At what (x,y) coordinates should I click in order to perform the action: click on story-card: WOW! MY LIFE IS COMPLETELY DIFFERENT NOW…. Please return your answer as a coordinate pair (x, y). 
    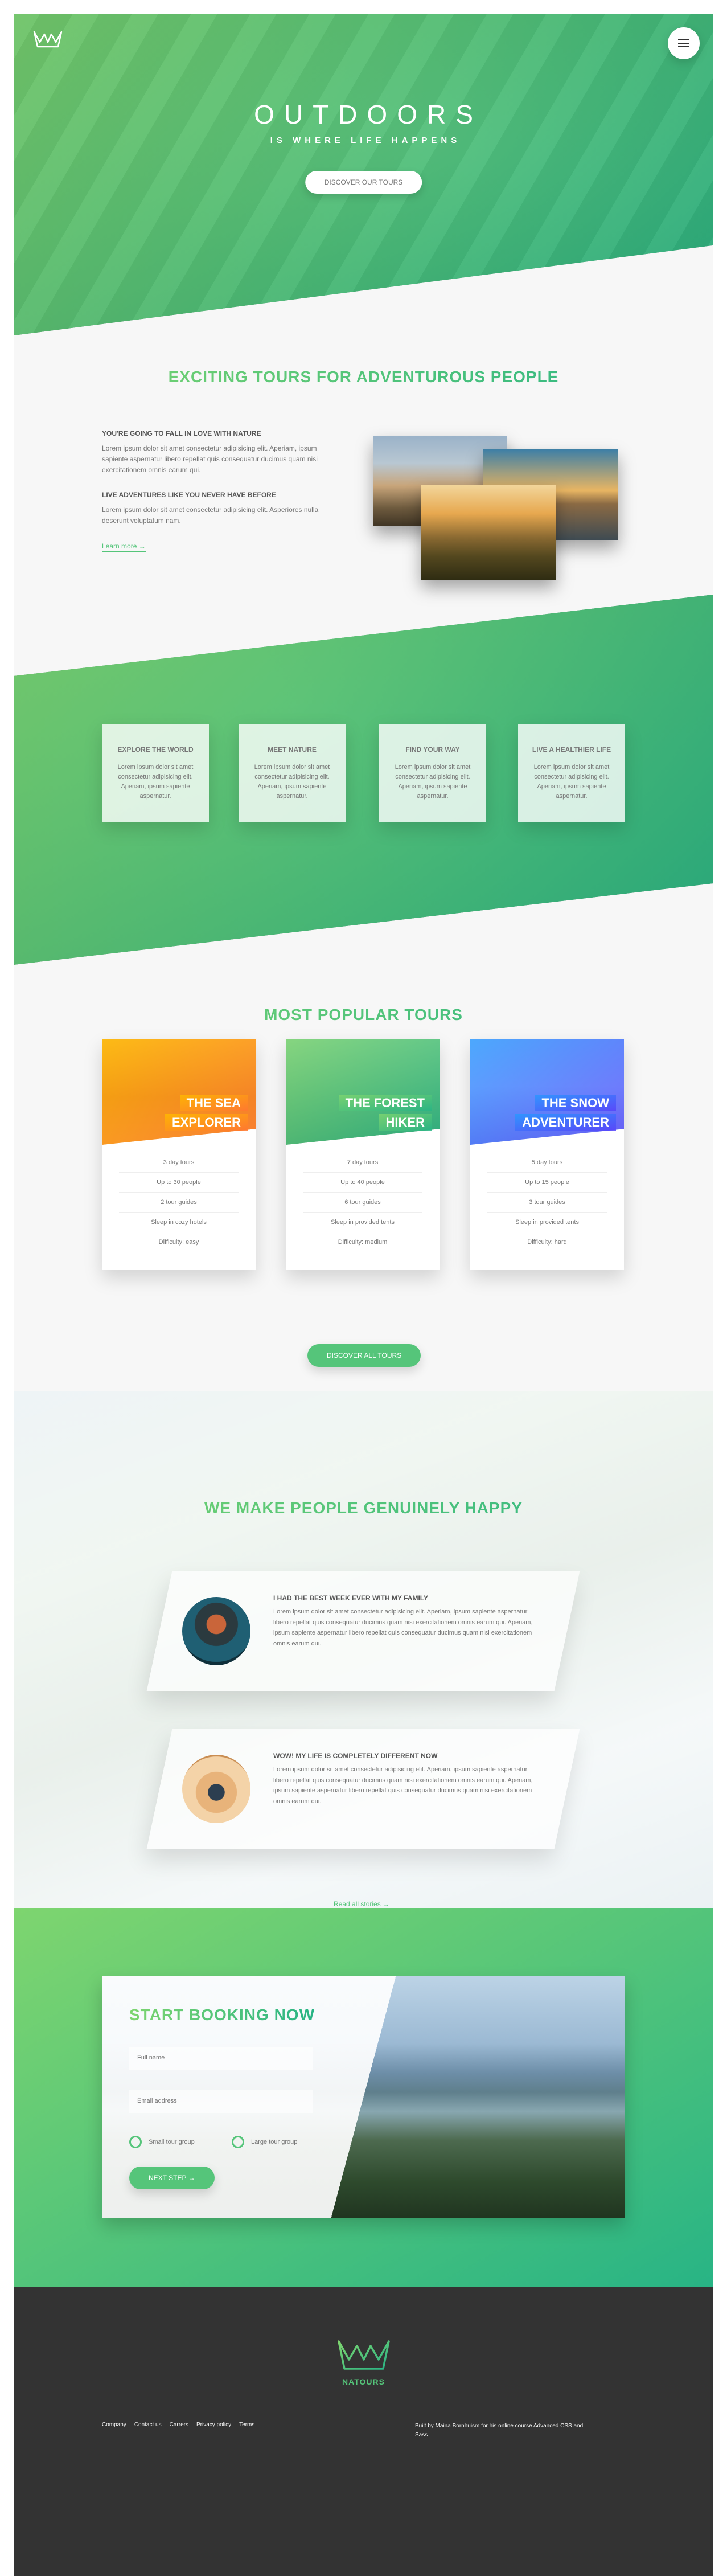
    Looking at the image, I should click on (363, 1789).